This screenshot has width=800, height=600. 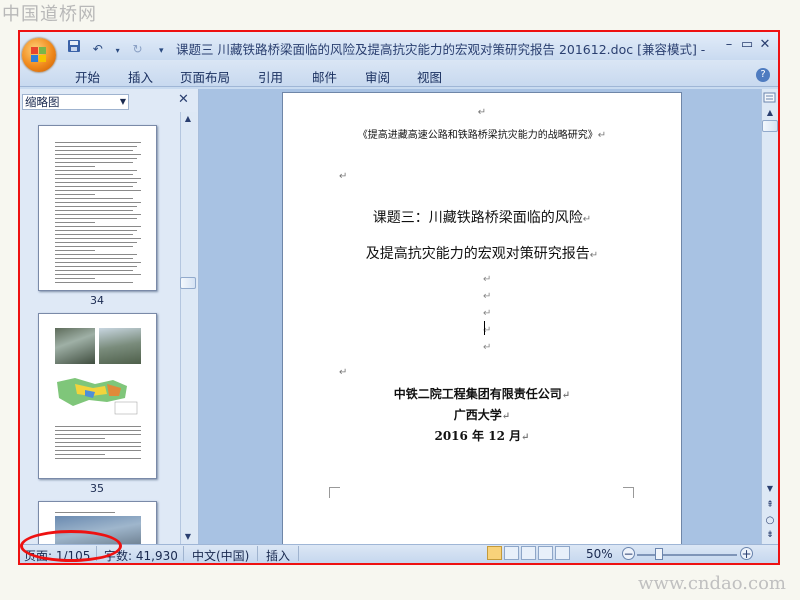 I want to click on web-layout-view-icon, so click(x=528, y=553).